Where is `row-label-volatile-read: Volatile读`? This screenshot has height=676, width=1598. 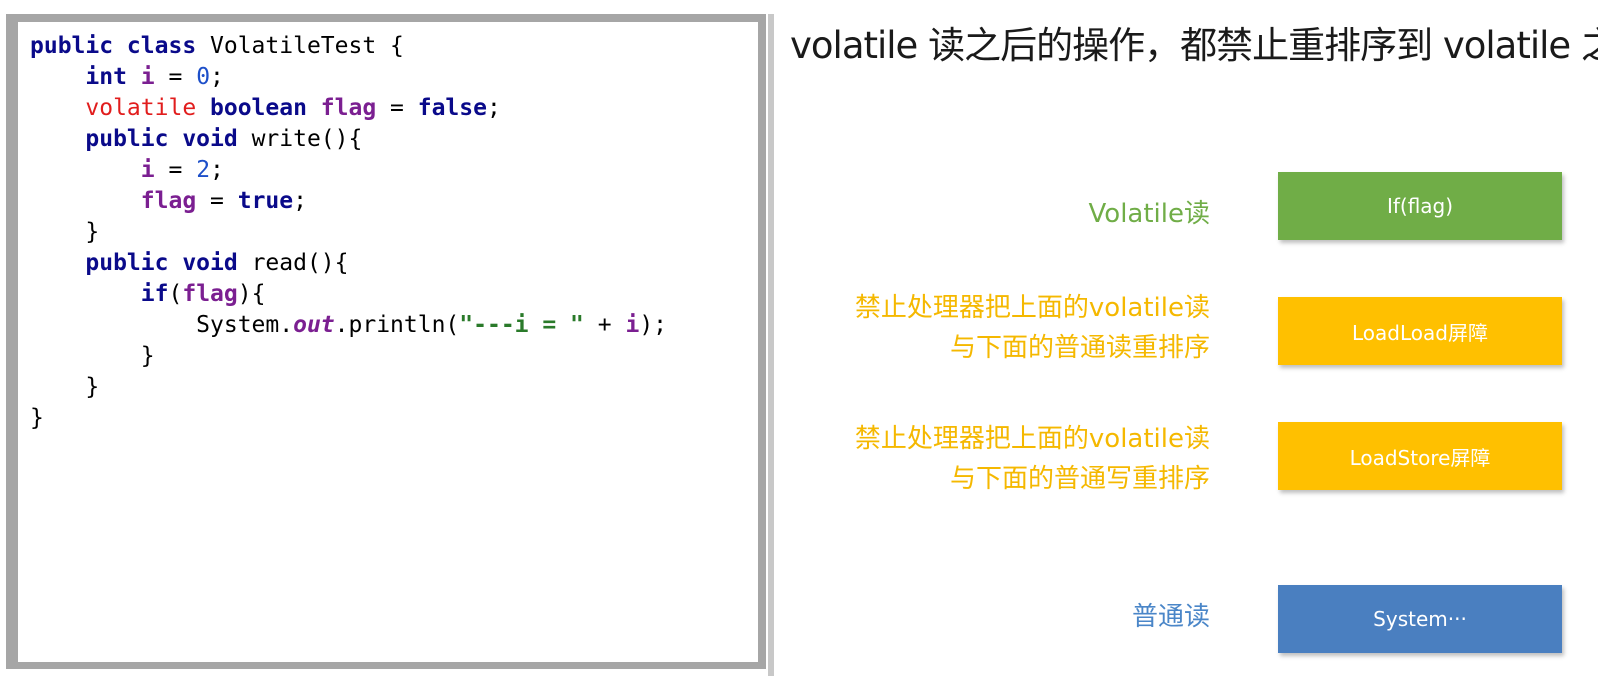
row-label-volatile-read: Volatile读 is located at coordinates (1149, 214).